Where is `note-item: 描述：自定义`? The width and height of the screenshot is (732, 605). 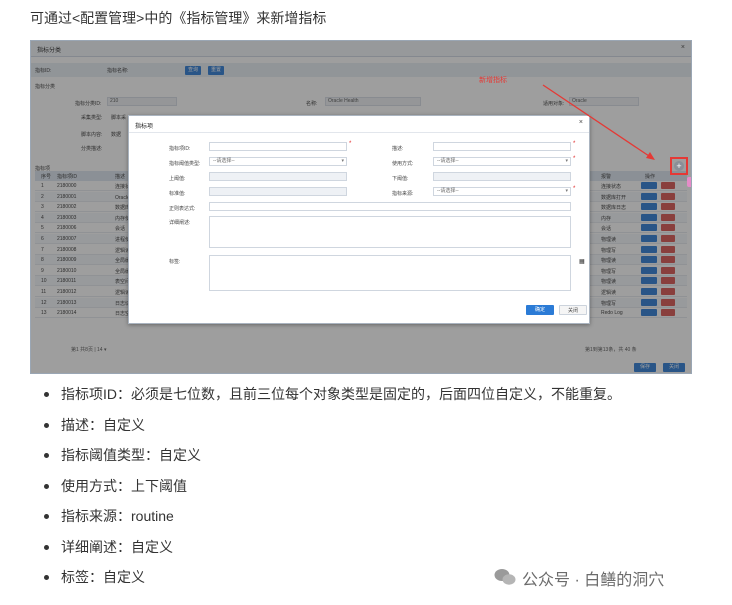
note-item: 描述：自定义 is located at coordinates (331, 430).